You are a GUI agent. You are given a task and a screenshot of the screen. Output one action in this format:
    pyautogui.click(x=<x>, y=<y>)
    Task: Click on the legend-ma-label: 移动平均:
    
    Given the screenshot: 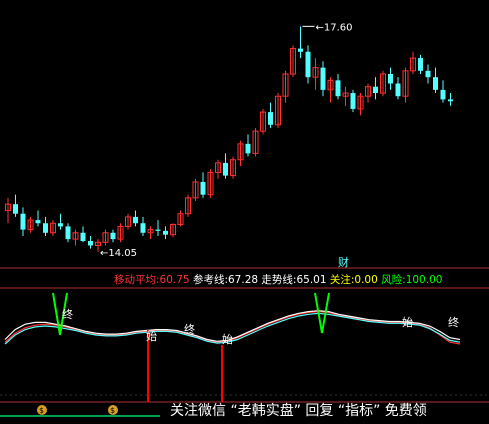 What is the action you would take?
    pyautogui.click(x=137, y=280)
    